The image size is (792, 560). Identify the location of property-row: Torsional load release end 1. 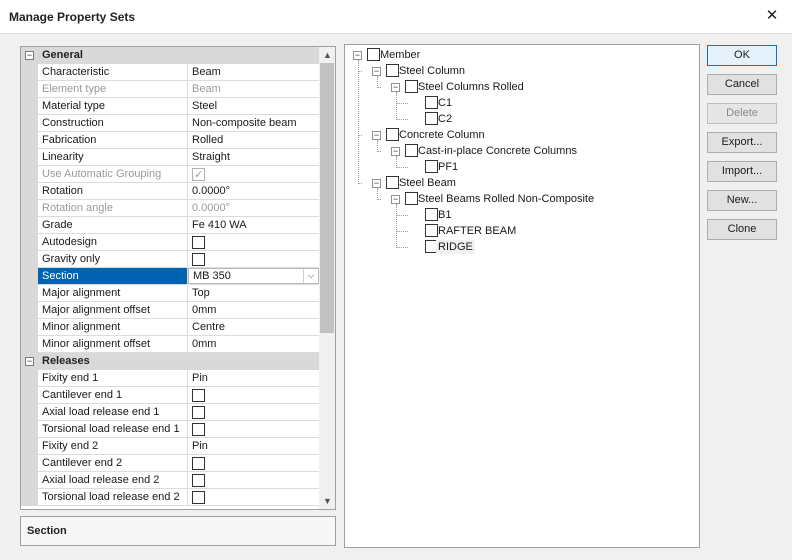
(170, 429).